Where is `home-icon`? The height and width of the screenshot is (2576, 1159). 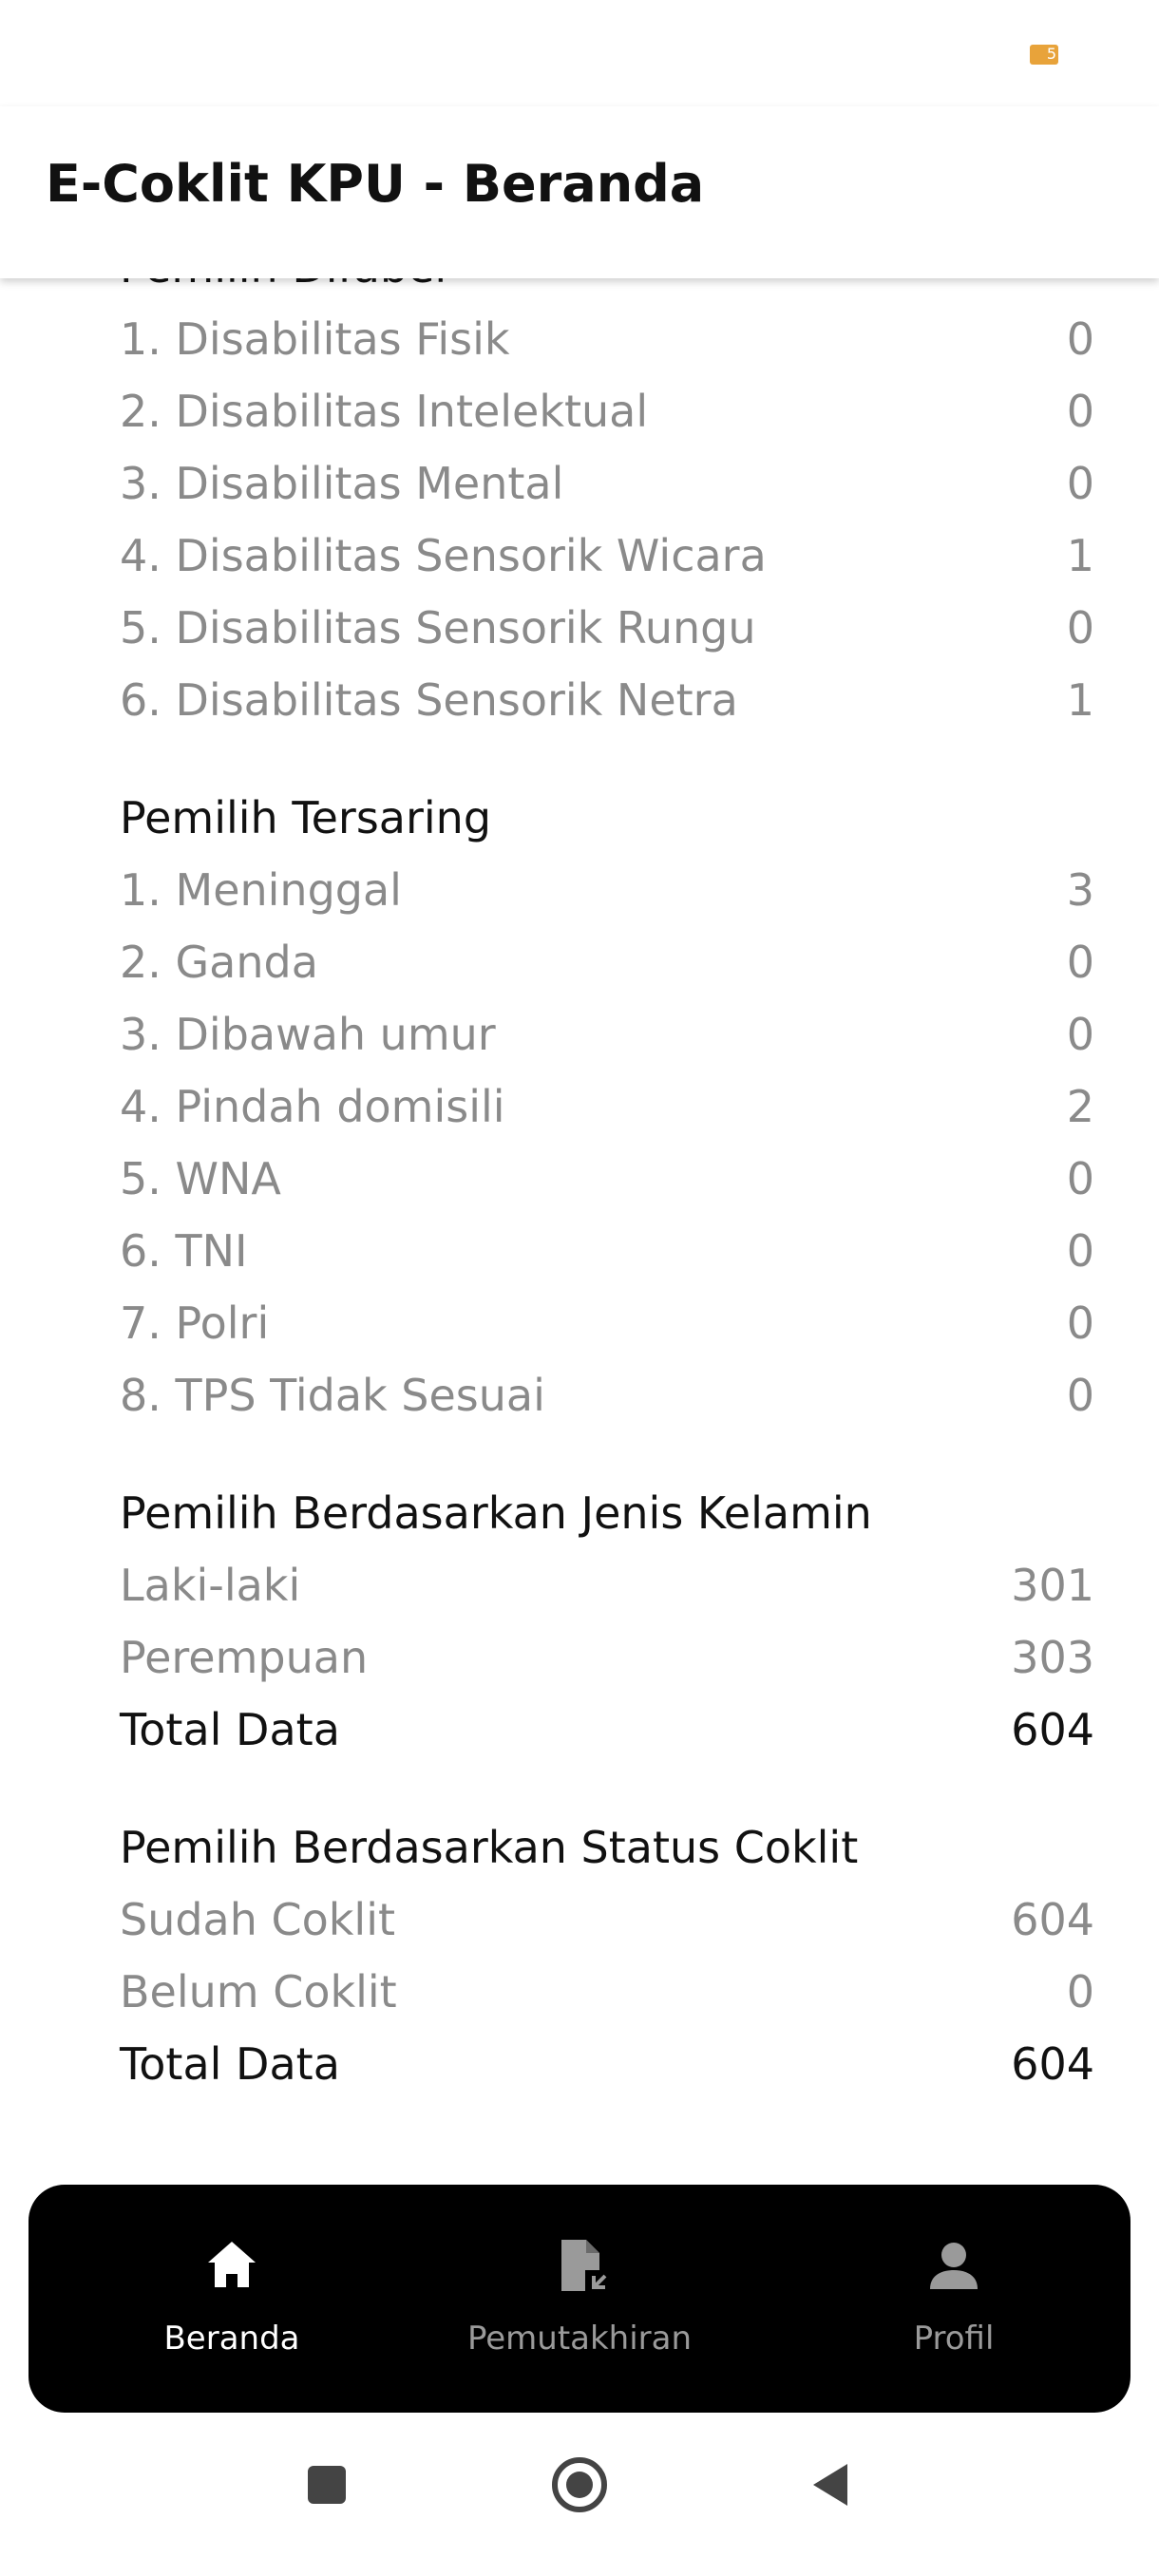
home-icon is located at coordinates (232, 2264).